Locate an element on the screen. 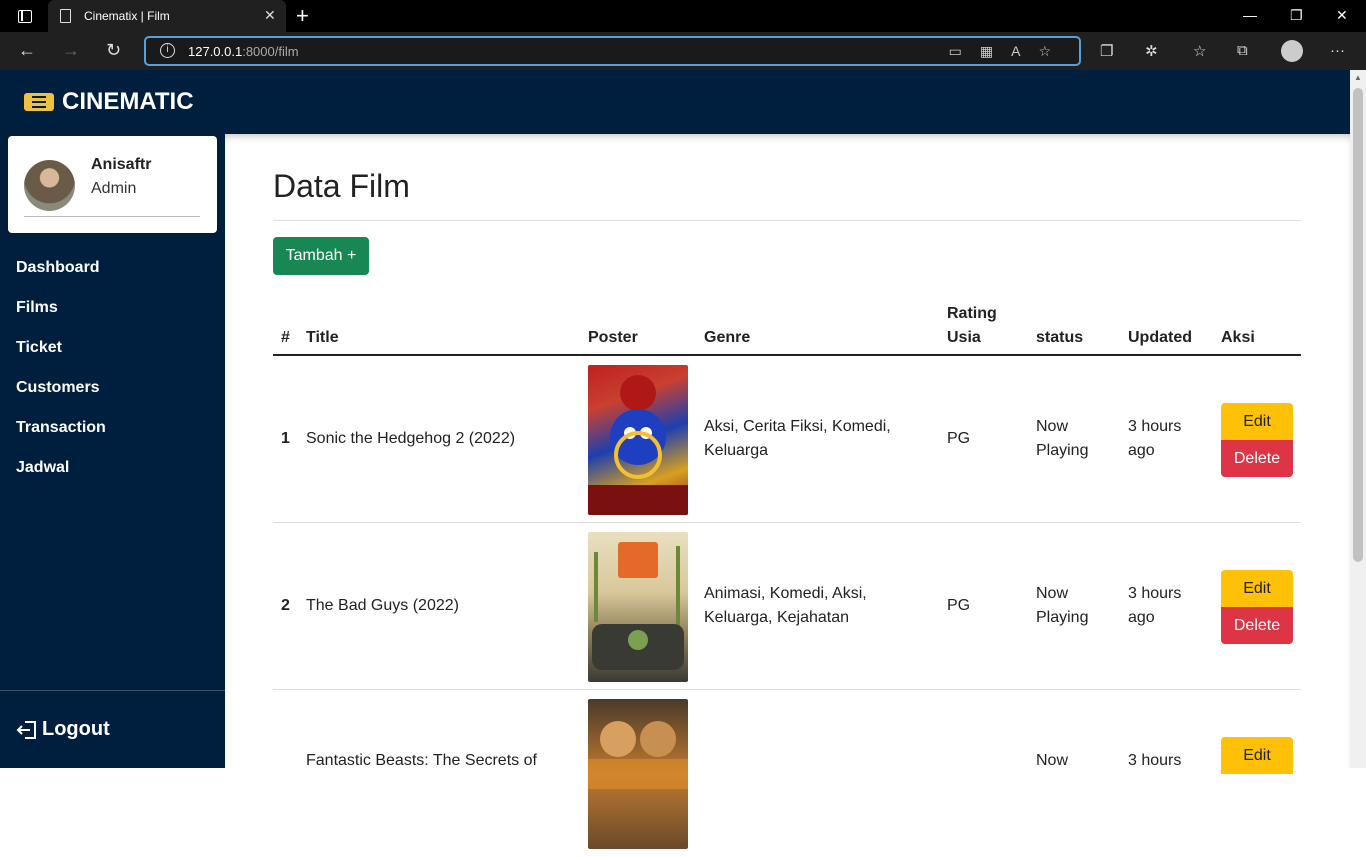 Image resolution: width=1366 pixels, height=857 pixels. brand-name: CINEMATIC is located at coordinates (128, 101).